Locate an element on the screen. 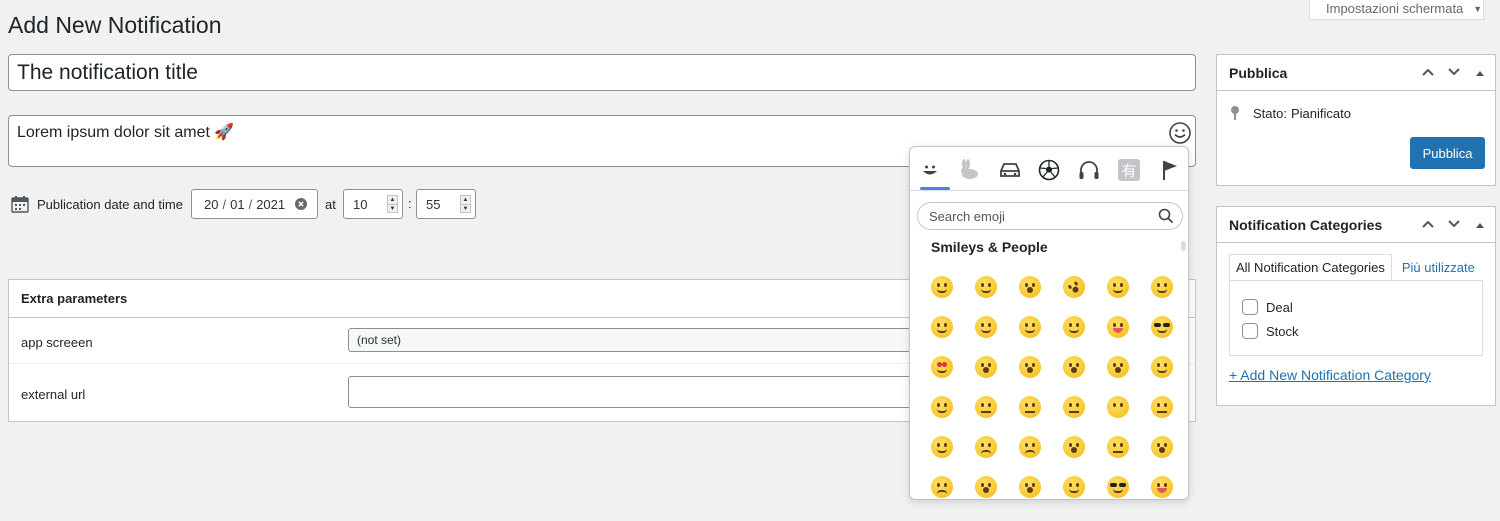  emoji-sleepy is located at coordinates (942, 483).